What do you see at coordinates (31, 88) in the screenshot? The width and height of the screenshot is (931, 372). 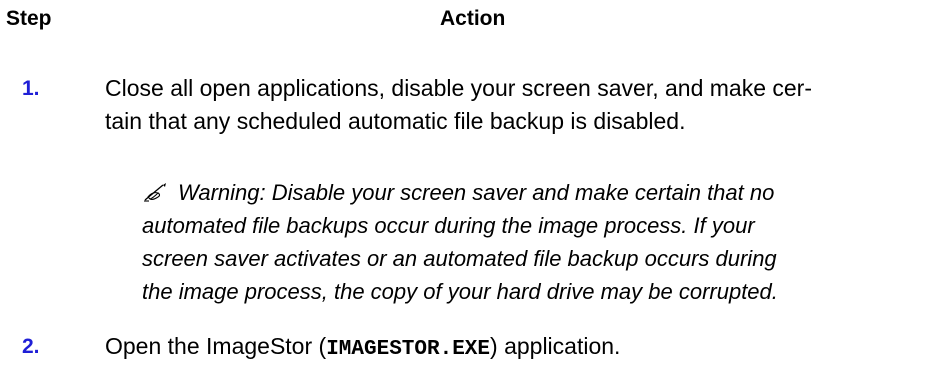 I see `step-number: 1.` at bounding box center [31, 88].